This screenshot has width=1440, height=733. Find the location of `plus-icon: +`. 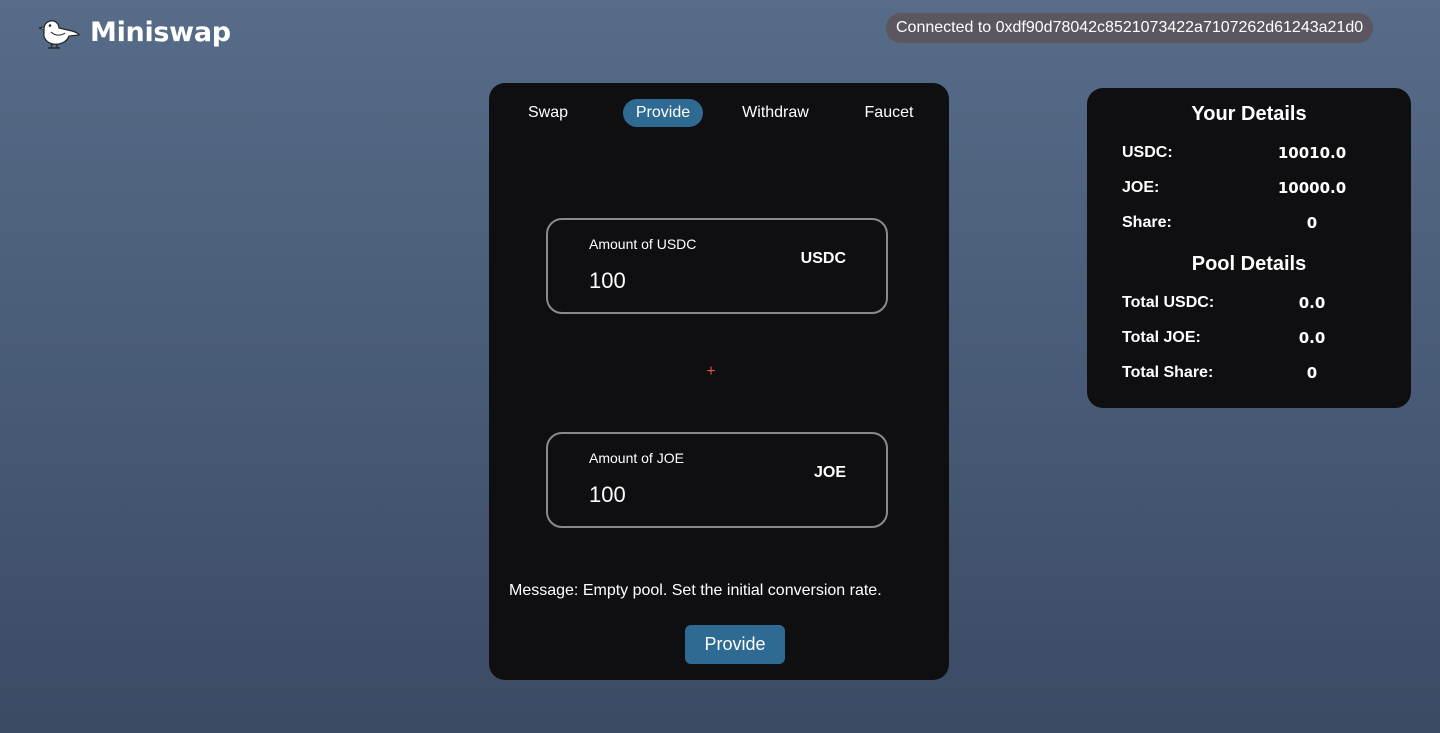

plus-icon: + is located at coordinates (711, 371).